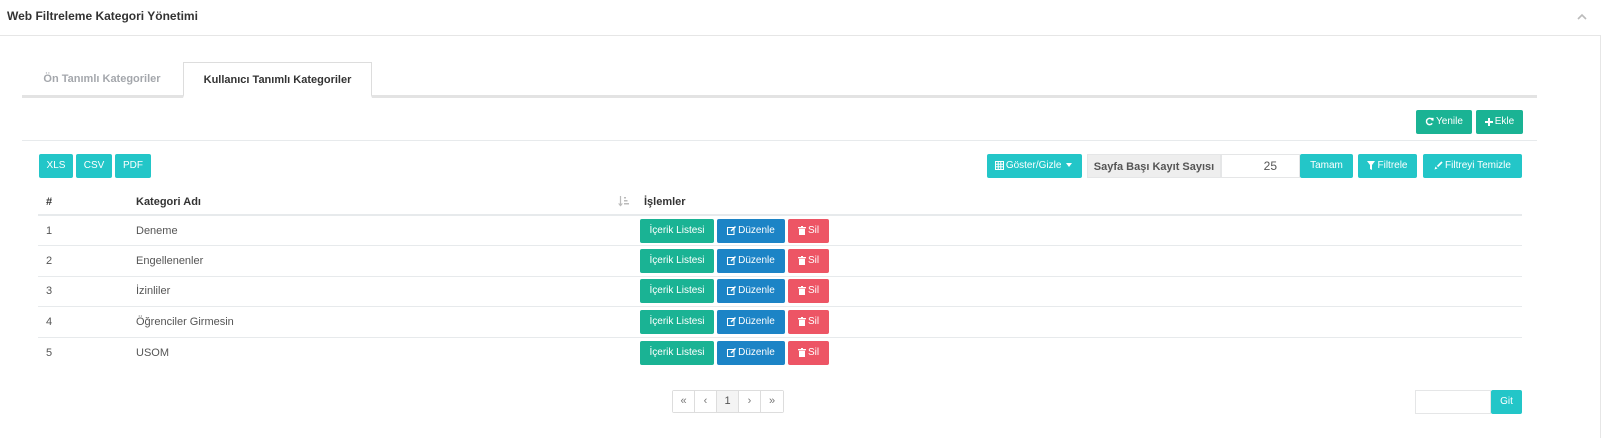 This screenshot has height=438, width=1601. I want to click on export-pdf-button: PDF, so click(133, 166).